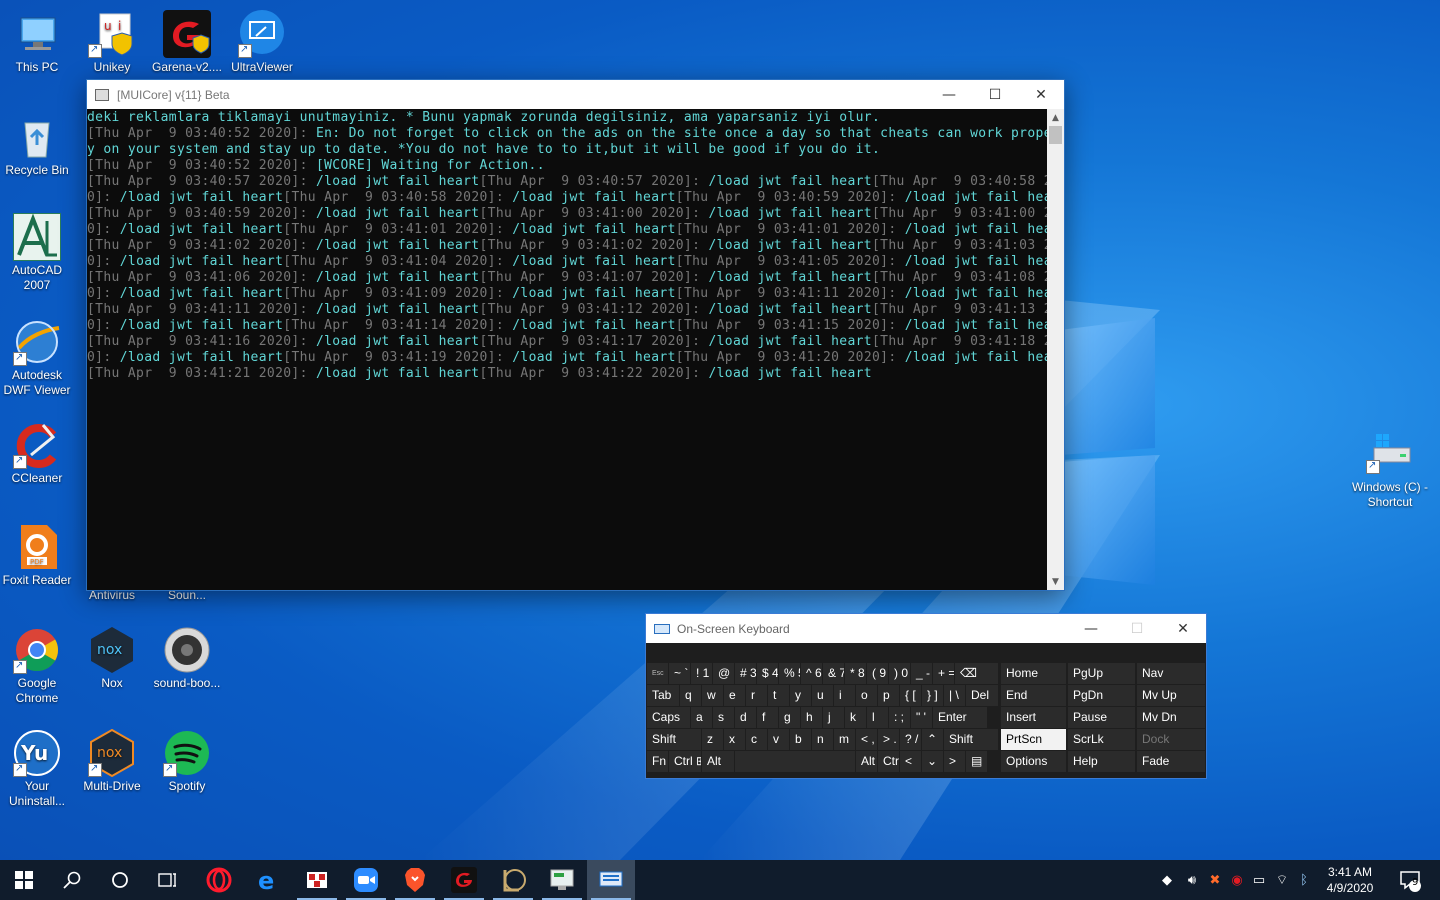 This screenshot has width=1440, height=900. What do you see at coordinates (1101, 717) in the screenshot?
I see `key-pause: Pause` at bounding box center [1101, 717].